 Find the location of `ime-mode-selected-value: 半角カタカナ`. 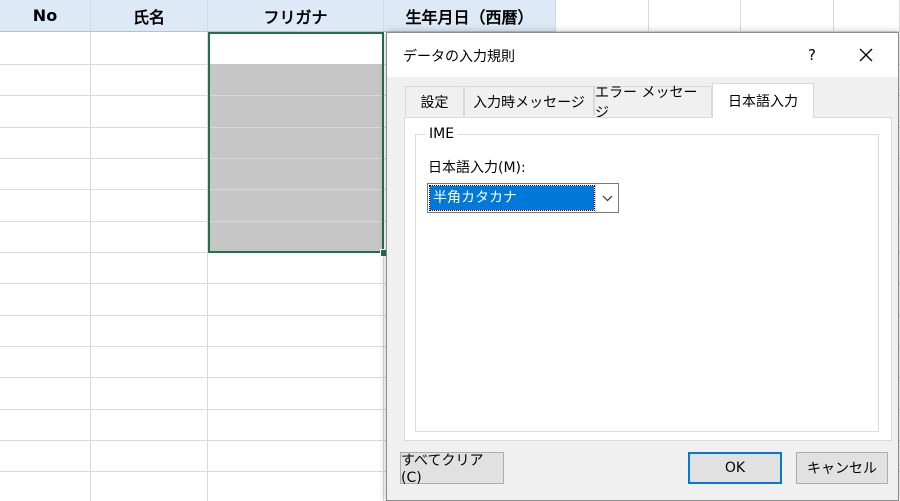

ime-mode-selected-value: 半角カタカナ is located at coordinates (512, 198).